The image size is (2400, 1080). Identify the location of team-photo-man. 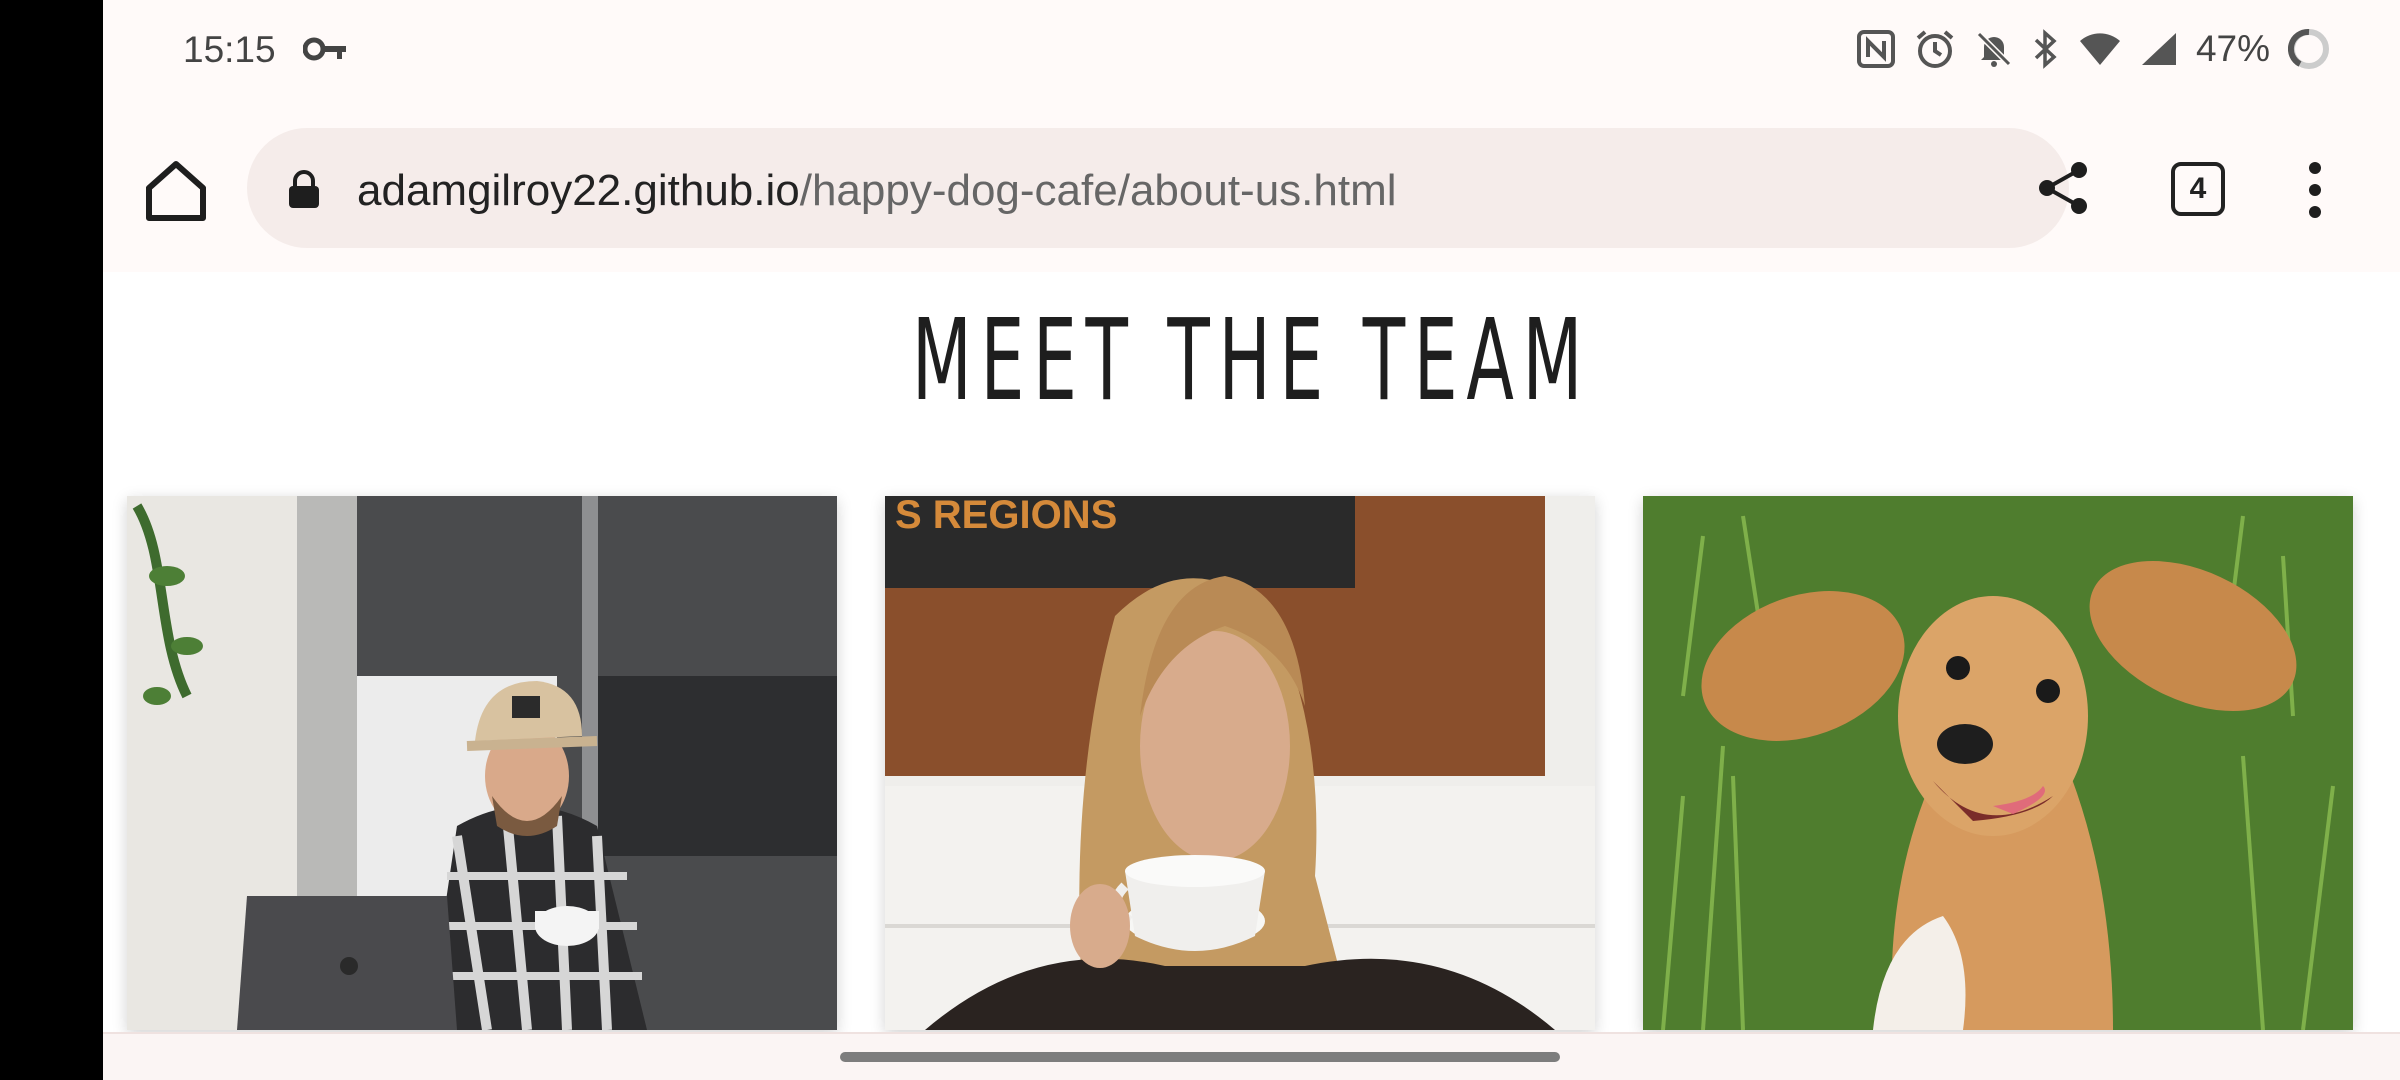
(482, 763).